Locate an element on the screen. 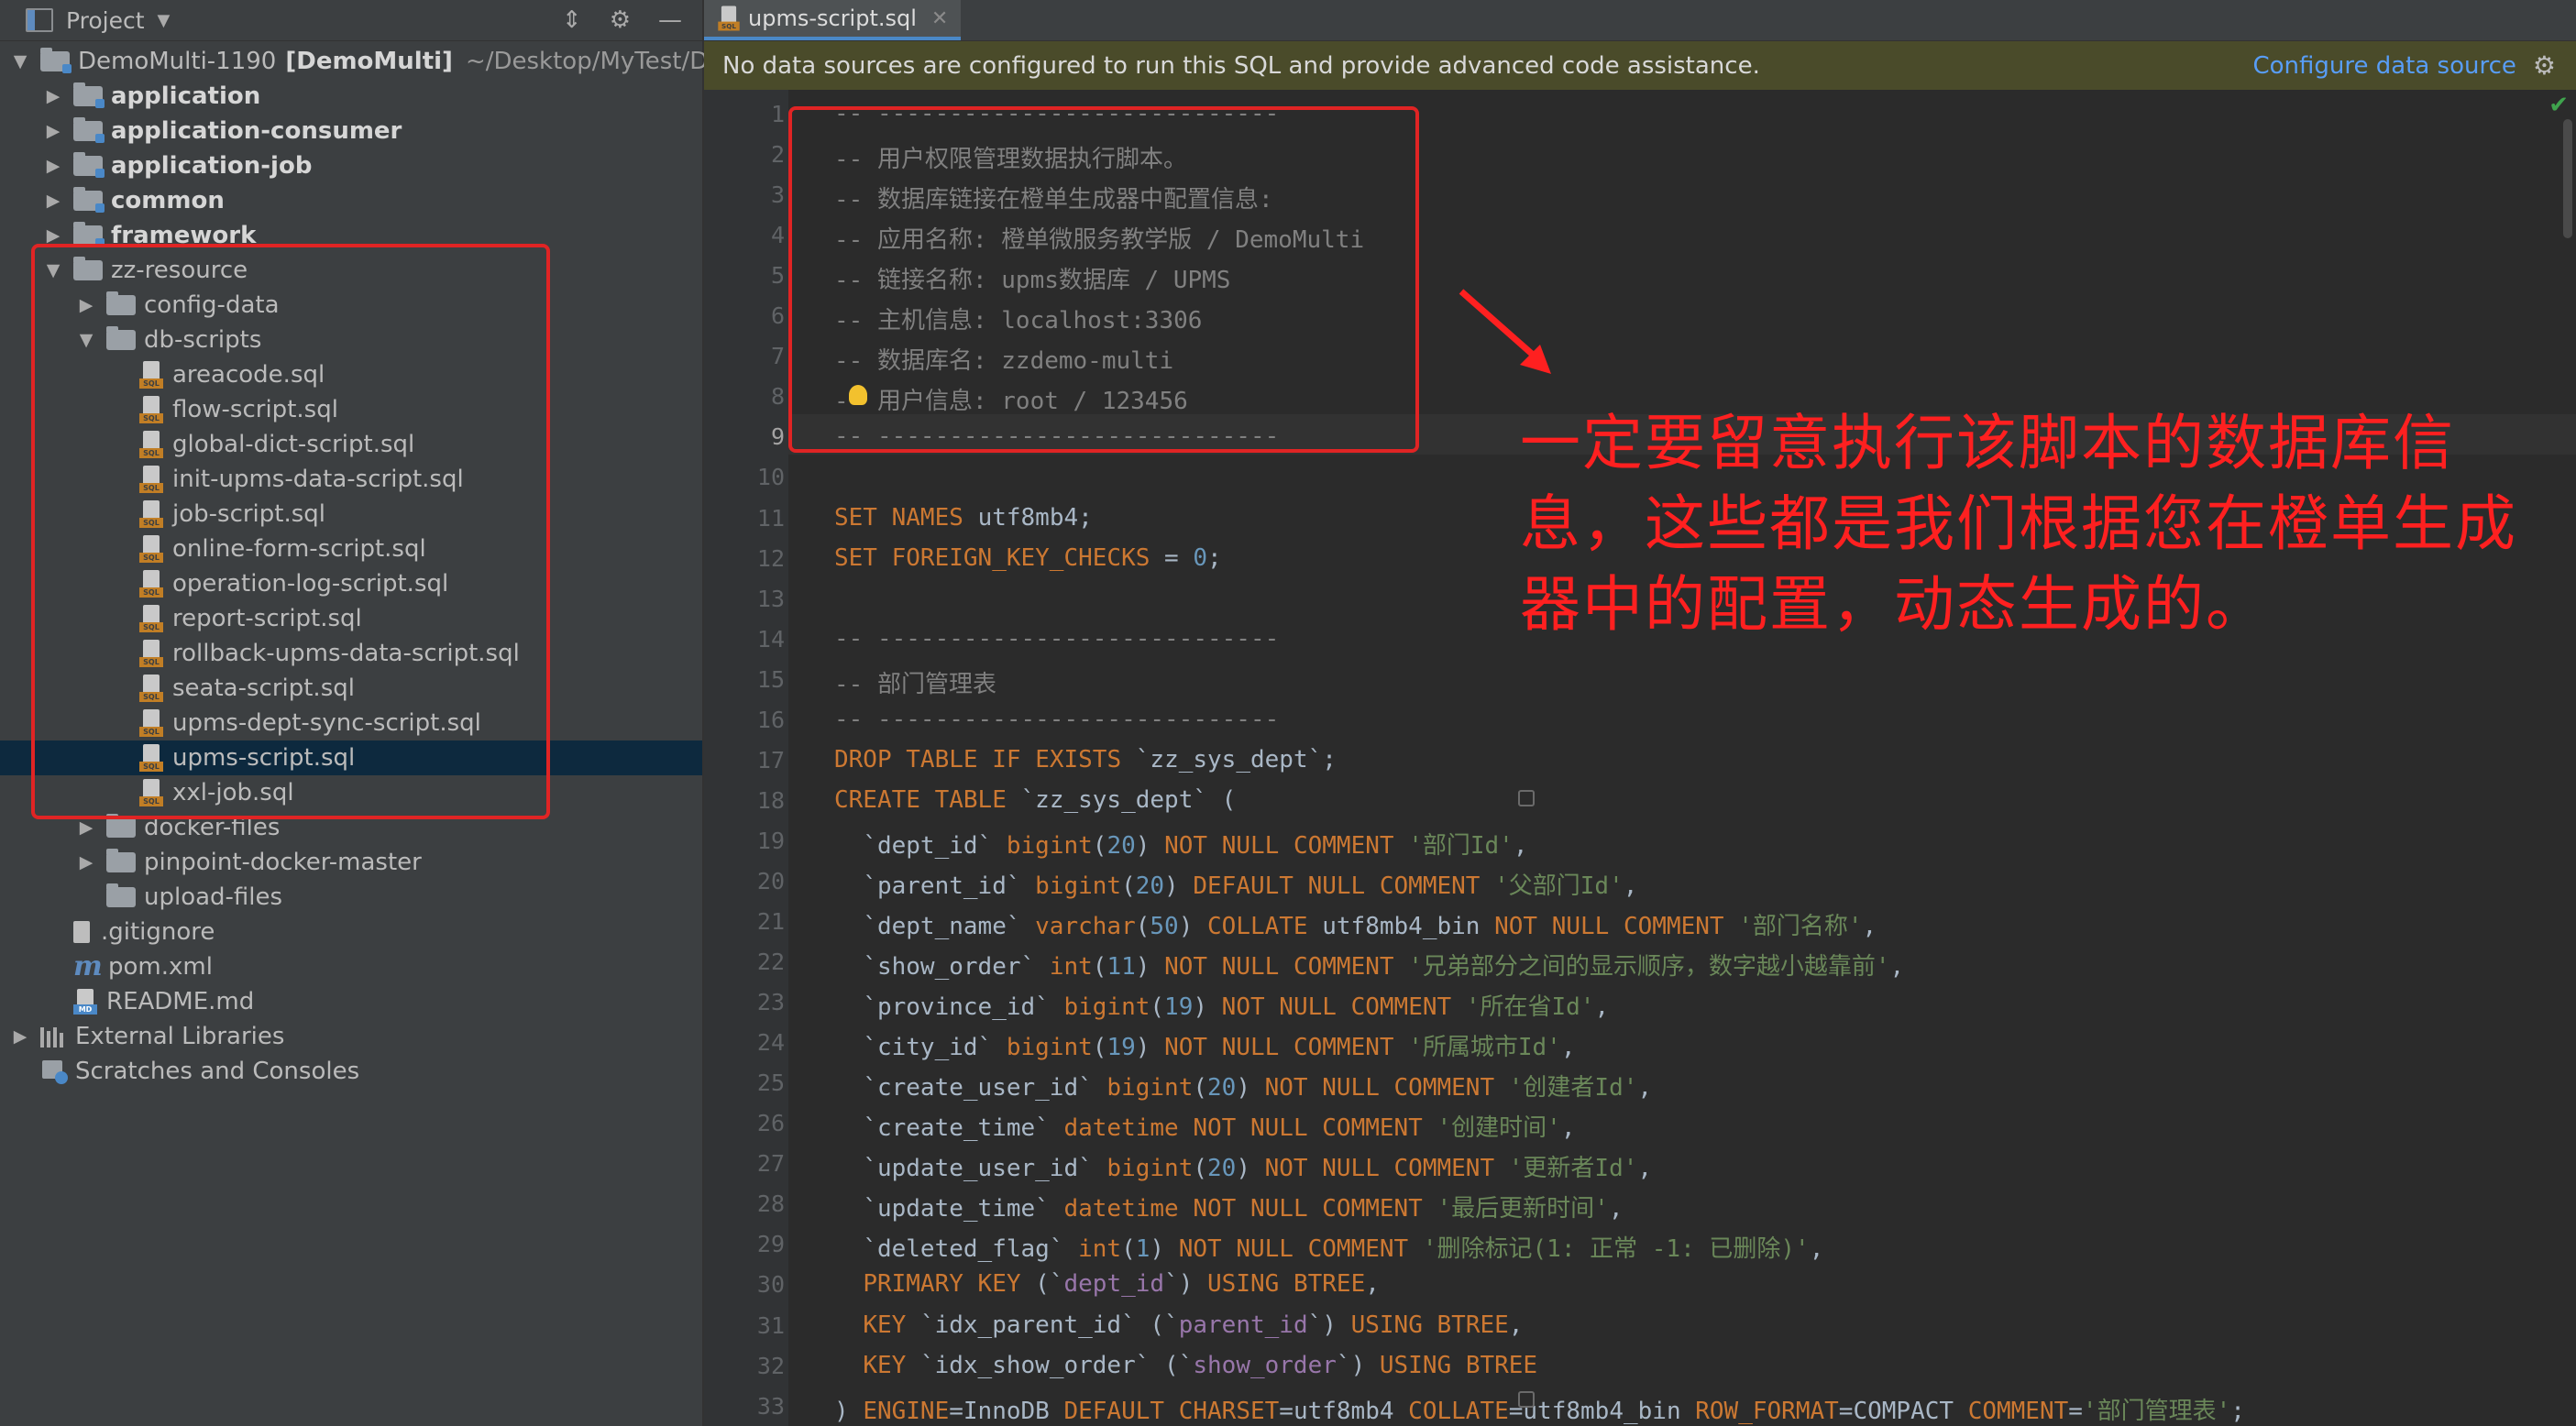 This screenshot has width=2576, height=1426. project-panel-title: Project is located at coordinates (105, 21).